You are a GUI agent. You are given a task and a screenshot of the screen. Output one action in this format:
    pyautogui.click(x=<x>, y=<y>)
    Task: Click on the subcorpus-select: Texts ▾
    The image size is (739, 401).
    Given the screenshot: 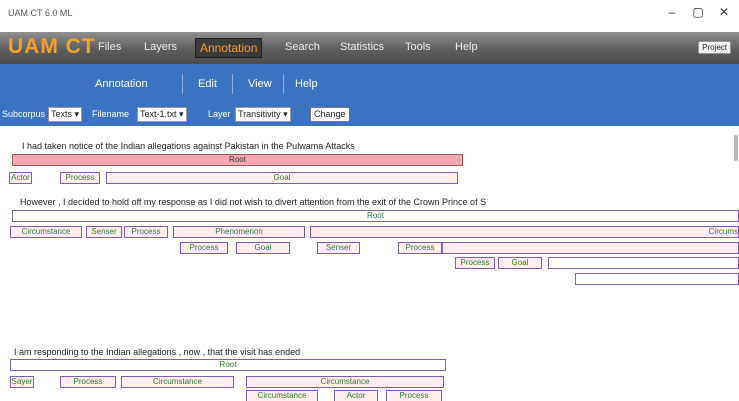 What is the action you would take?
    pyautogui.click(x=65, y=114)
    